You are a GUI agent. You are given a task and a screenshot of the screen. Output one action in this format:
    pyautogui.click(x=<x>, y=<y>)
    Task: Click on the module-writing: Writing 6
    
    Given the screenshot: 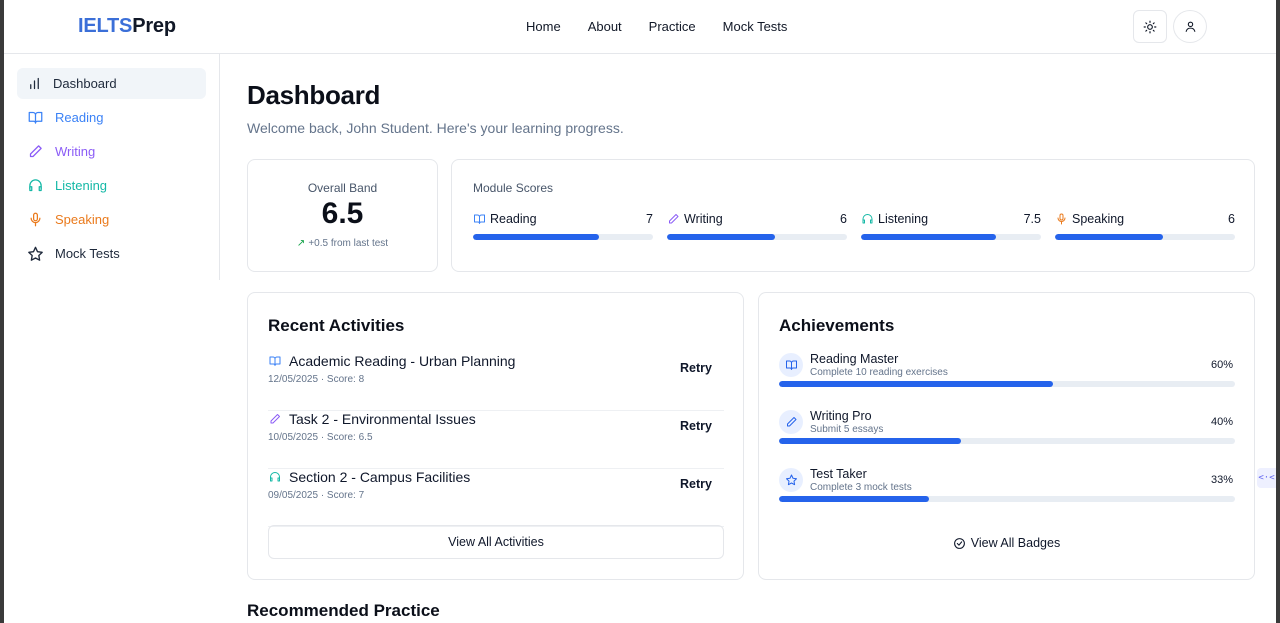 What is the action you would take?
    pyautogui.click(x=757, y=226)
    